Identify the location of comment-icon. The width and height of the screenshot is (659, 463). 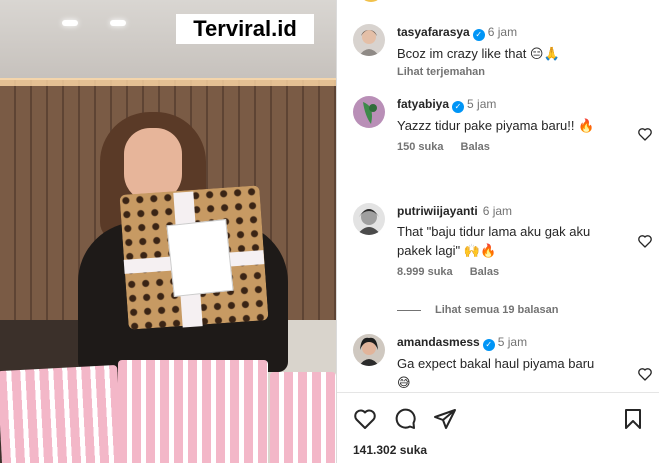
(405, 419).